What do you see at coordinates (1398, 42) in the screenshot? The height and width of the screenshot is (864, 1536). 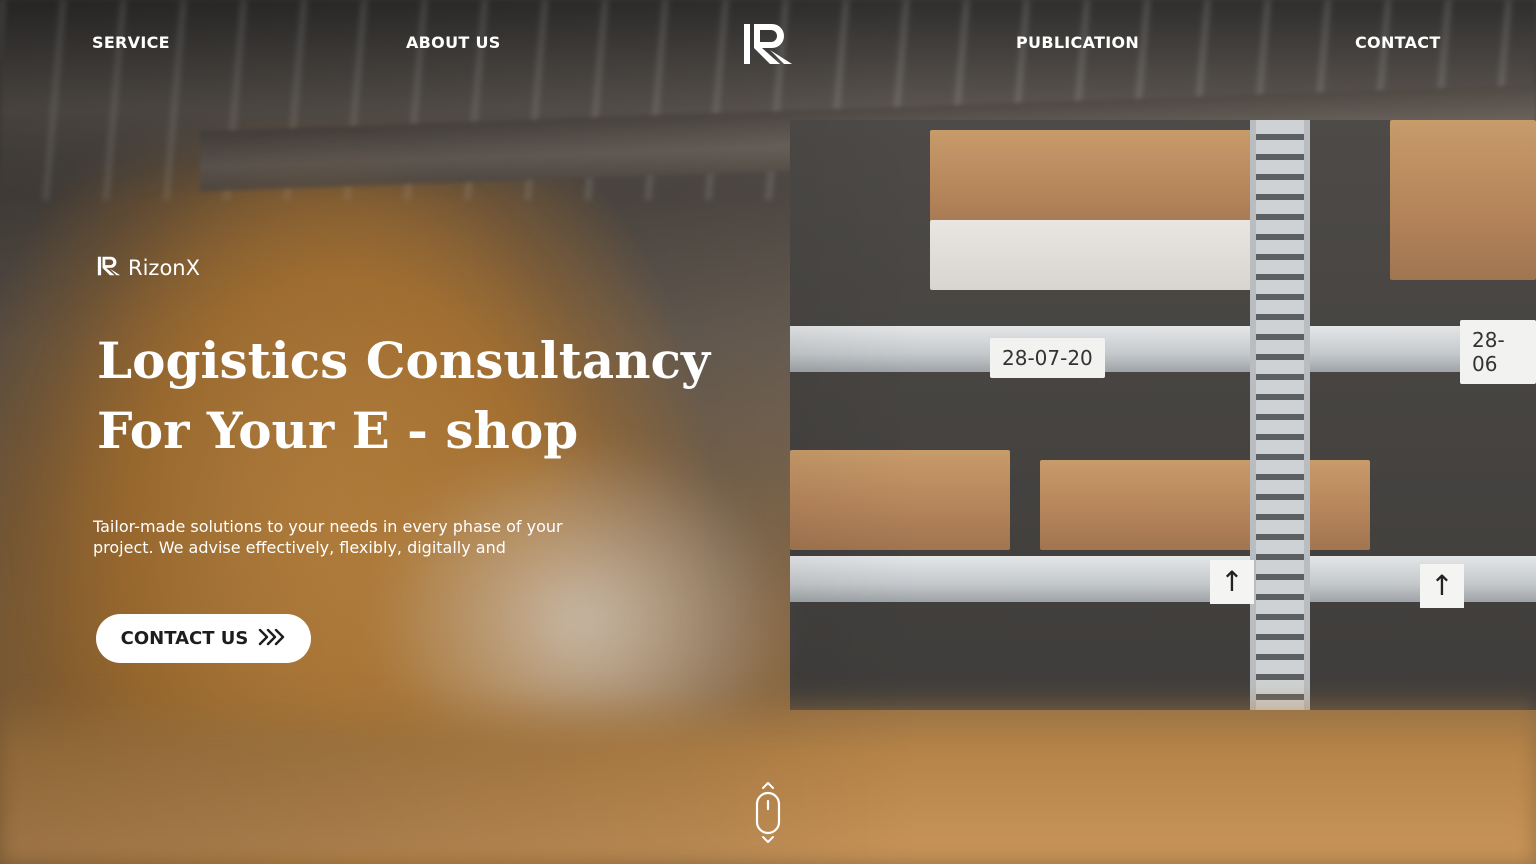 I see `nav-link-contact: CONTACT` at bounding box center [1398, 42].